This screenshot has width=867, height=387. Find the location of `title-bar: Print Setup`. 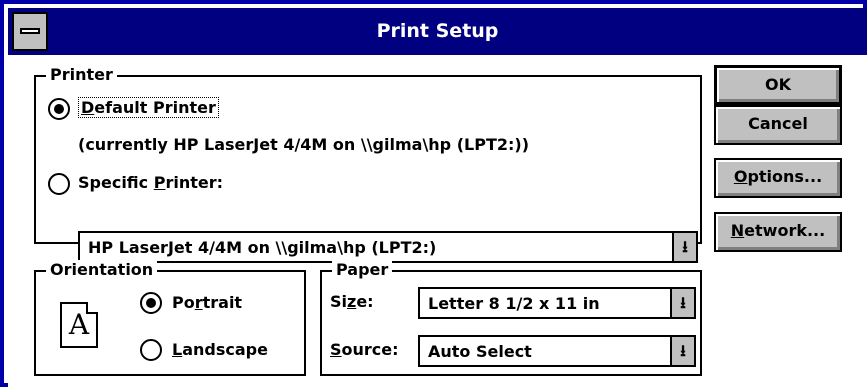

title-bar: Print Setup is located at coordinates (437, 31).